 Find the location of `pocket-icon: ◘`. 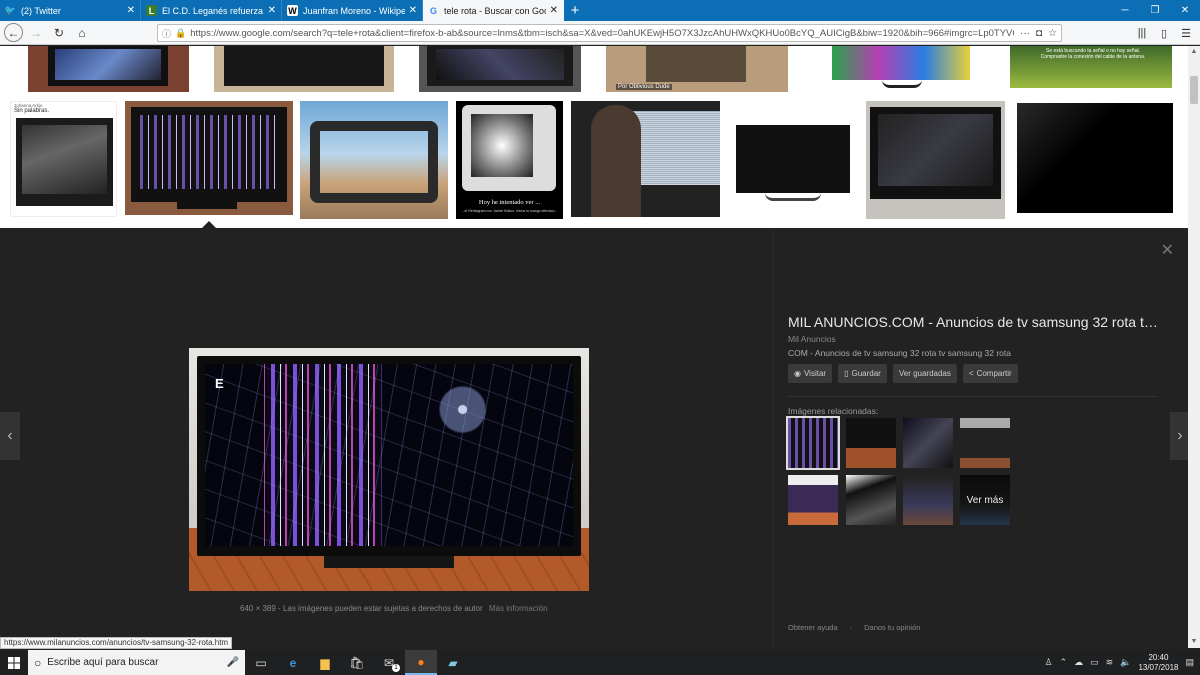

pocket-icon: ◘ is located at coordinates (1039, 33).